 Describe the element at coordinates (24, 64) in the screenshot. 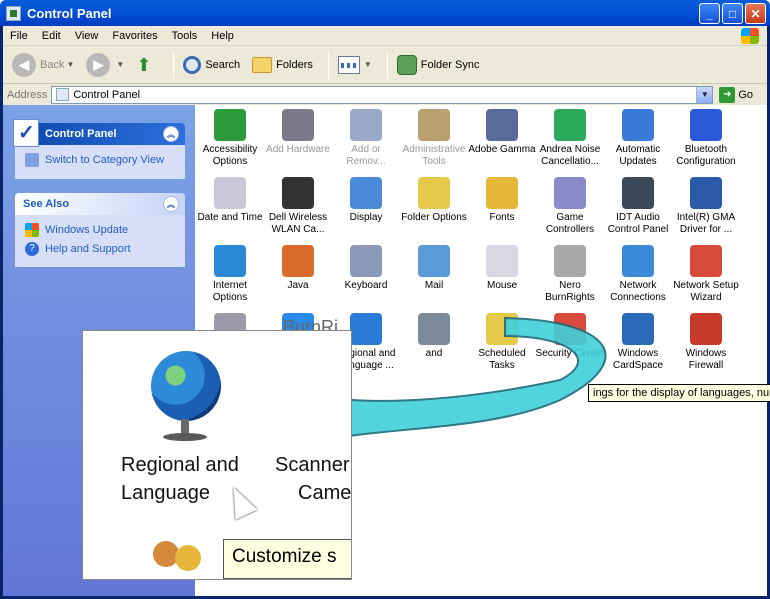

I see `back-arrow-icon: ◀` at that location.